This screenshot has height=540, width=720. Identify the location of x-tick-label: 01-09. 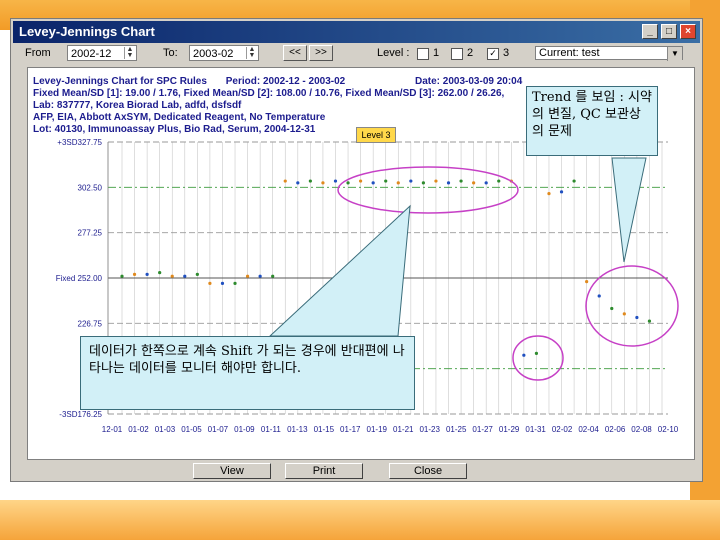
(244, 429).